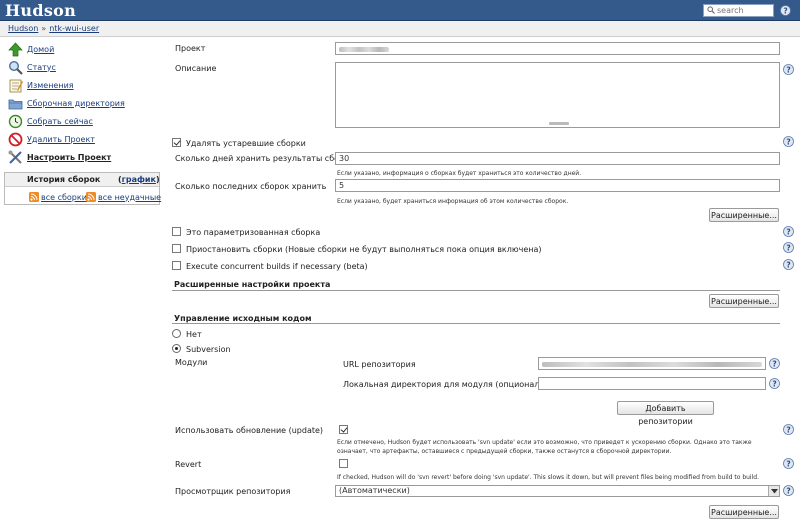 The width and height of the screenshot is (800, 521). I want to click on trend-link-wrapper: (график), so click(139, 179).